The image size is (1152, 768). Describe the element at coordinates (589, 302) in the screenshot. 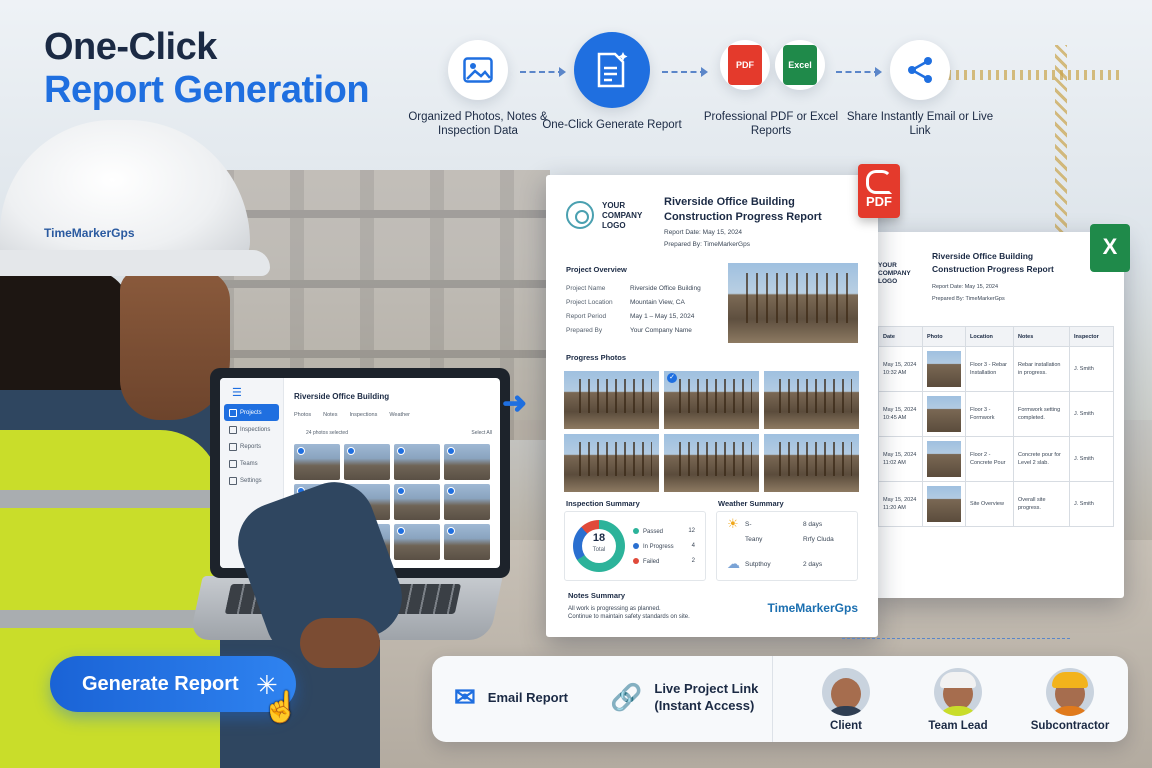

I see `overview-key: Project Location` at that location.